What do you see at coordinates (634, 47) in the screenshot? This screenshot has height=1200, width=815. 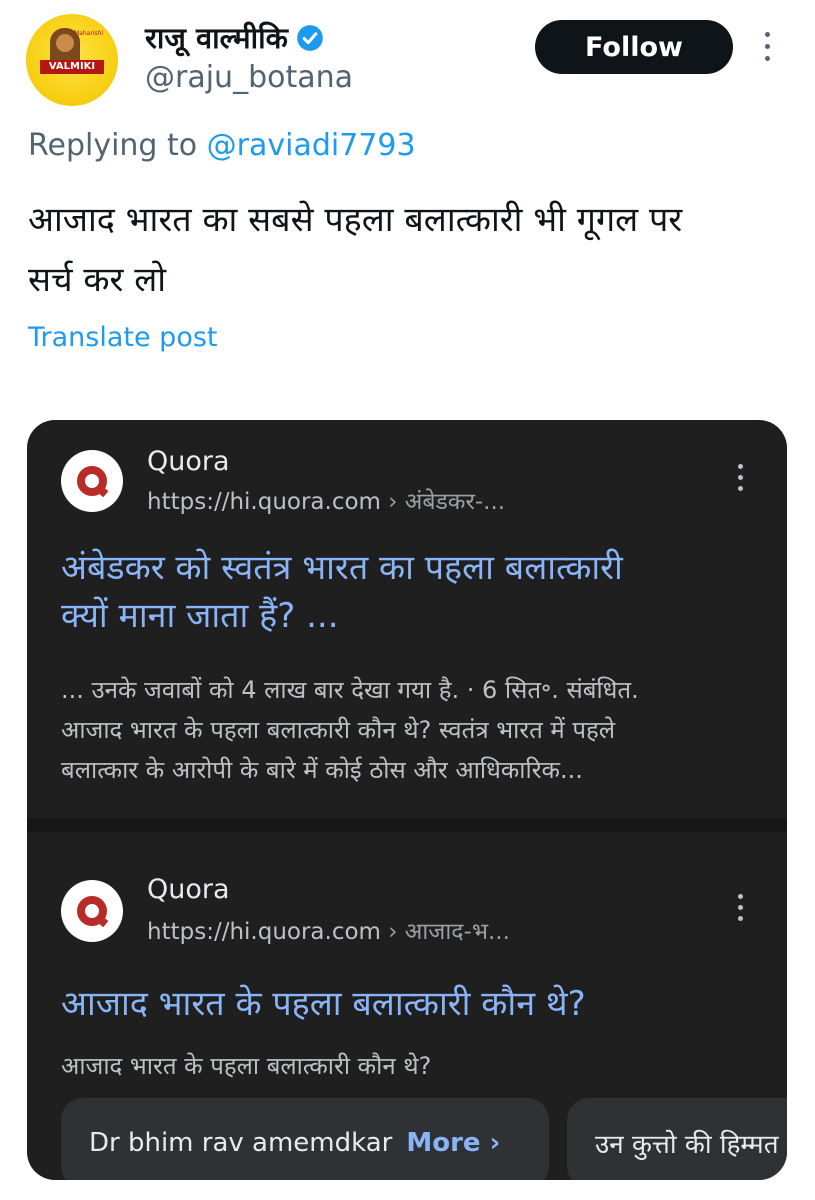 I see `follow-button: Follow` at bounding box center [634, 47].